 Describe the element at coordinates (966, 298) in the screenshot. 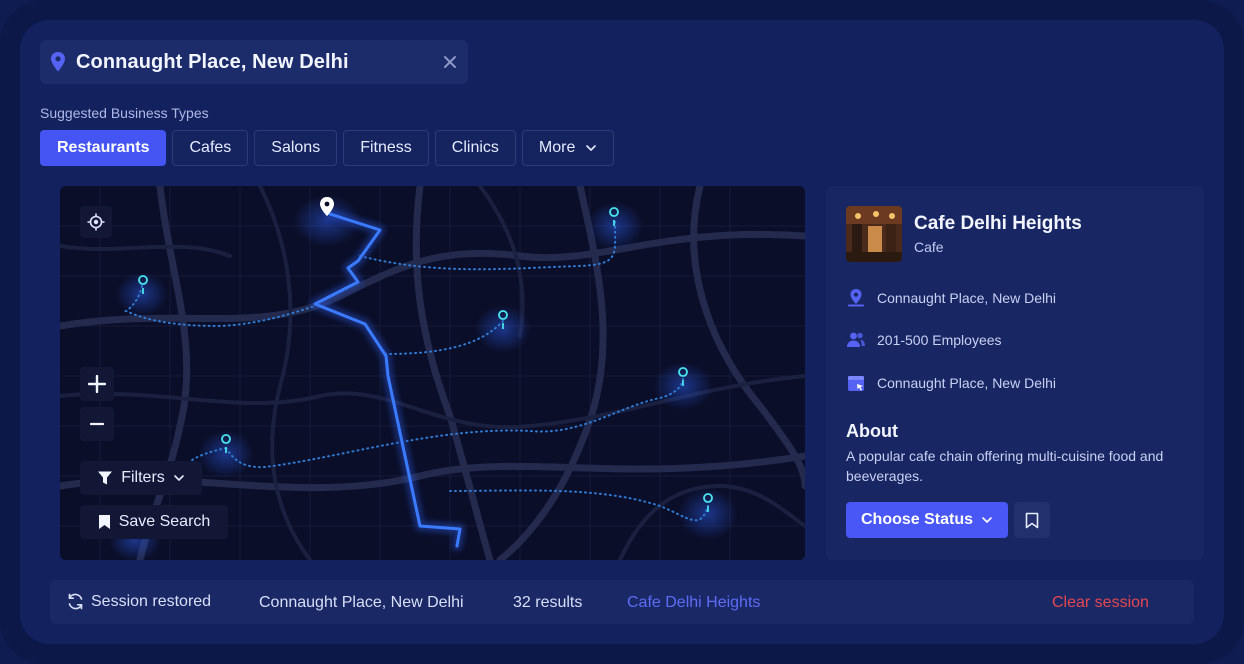

I see `business-address: Connaught Place, New Delhi` at that location.